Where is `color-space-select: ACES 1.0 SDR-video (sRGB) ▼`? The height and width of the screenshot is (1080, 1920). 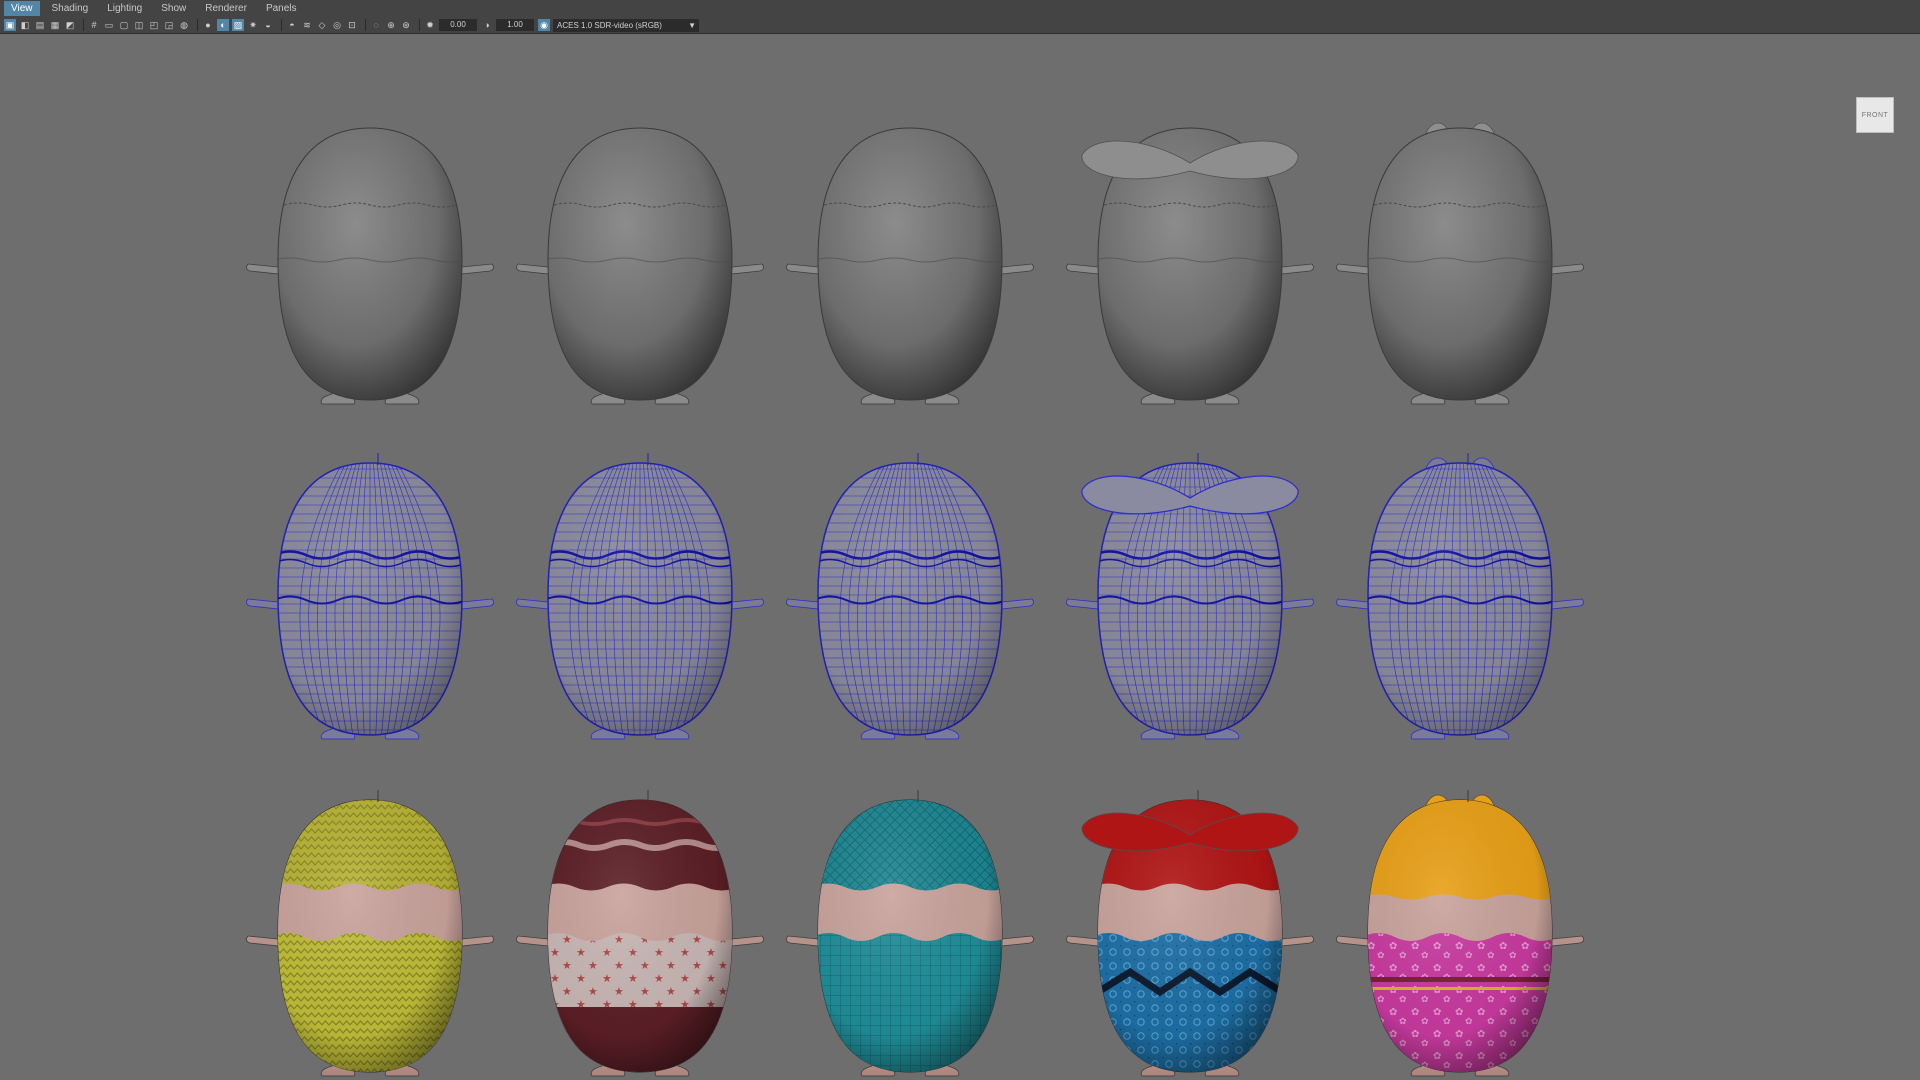
color-space-select: ACES 1.0 SDR-video (sRGB) ▼ is located at coordinates (626, 25).